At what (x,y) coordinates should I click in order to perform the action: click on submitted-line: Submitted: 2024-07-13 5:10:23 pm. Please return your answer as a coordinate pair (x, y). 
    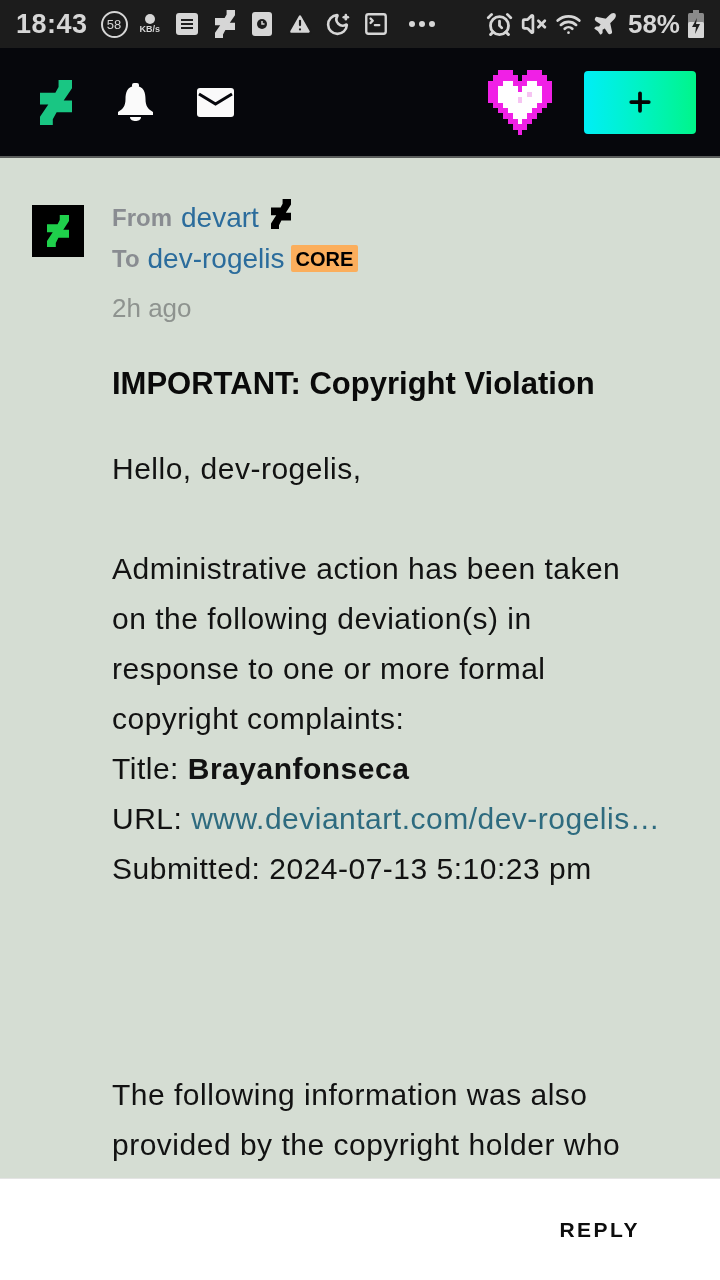
    Looking at the image, I should click on (352, 869).